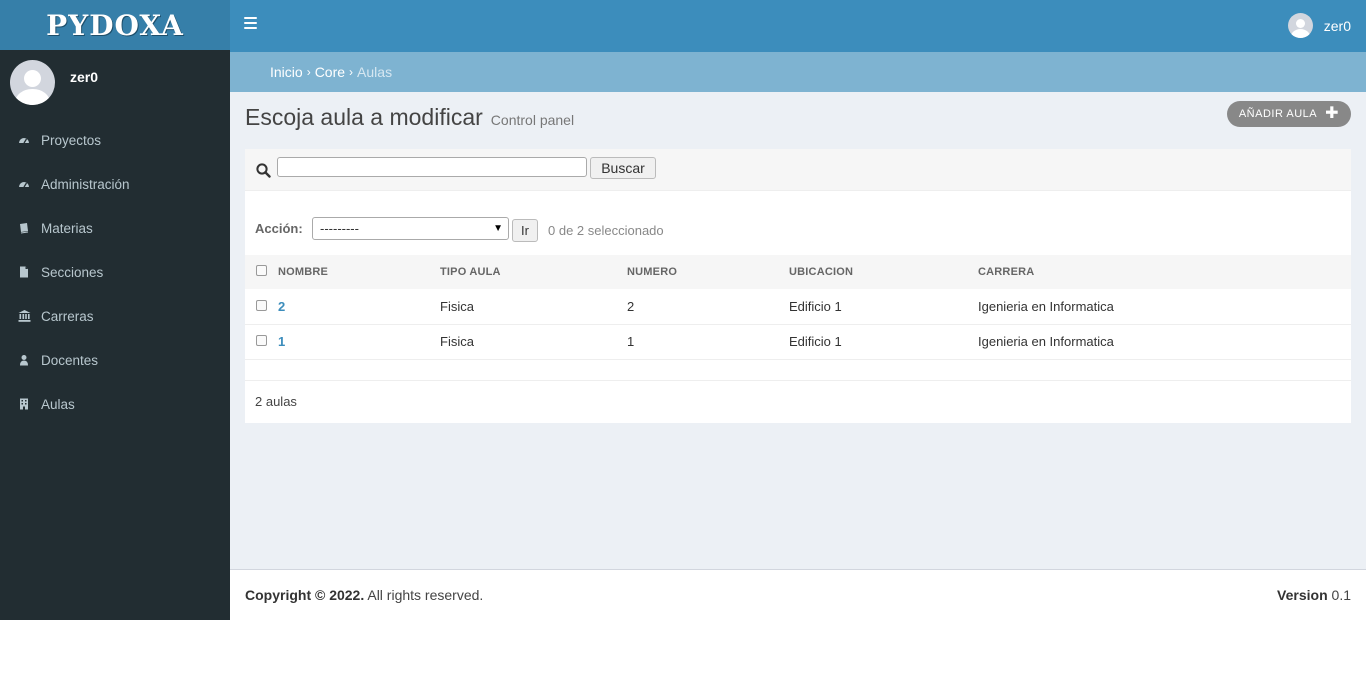 This screenshot has height=675, width=1366. What do you see at coordinates (432, 167) in the screenshot?
I see `search-input` at bounding box center [432, 167].